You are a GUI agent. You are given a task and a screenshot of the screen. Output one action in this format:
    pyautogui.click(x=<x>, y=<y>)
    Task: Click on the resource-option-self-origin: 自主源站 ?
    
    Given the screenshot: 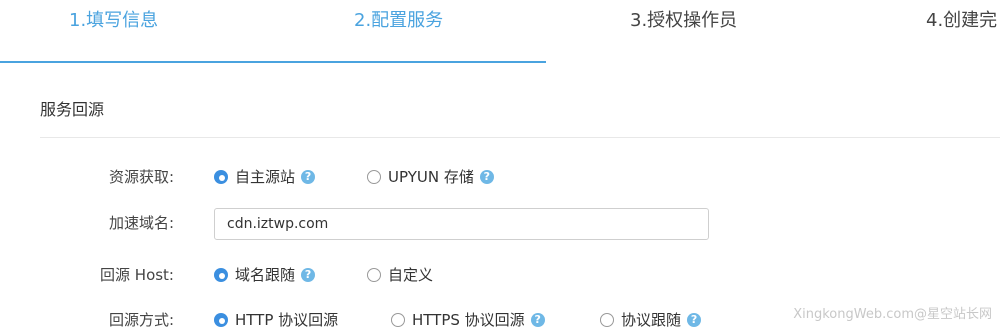 What is the action you would take?
    pyautogui.click(x=265, y=176)
    